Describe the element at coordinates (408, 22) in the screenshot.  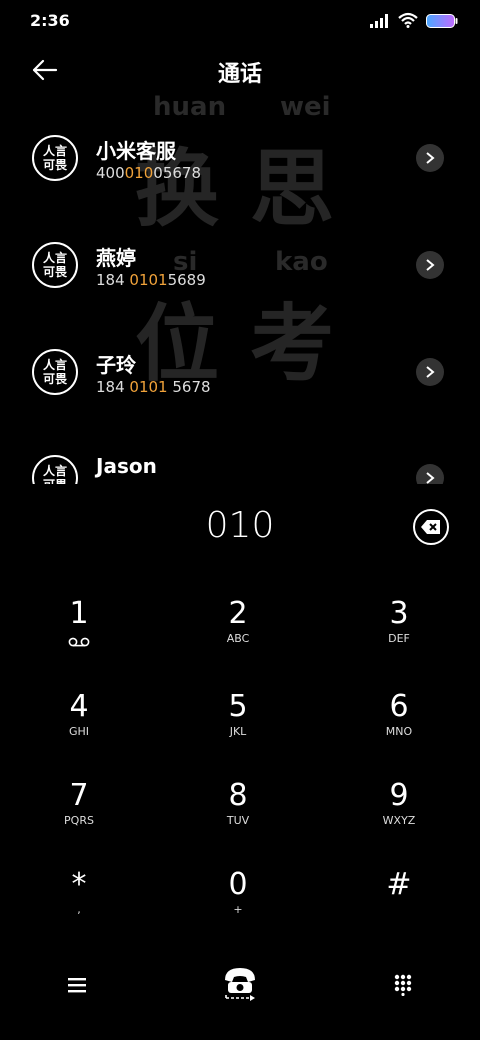
I see `wifi-icon` at that location.